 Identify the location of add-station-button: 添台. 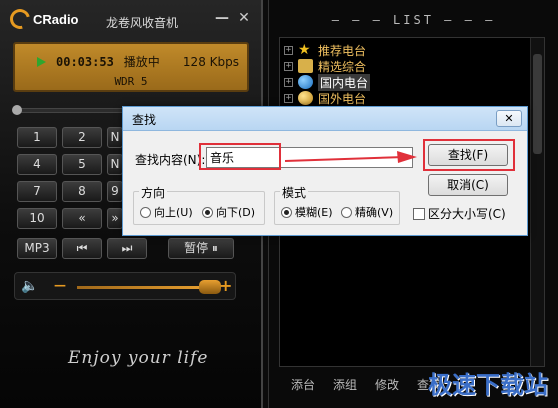
(303, 384).